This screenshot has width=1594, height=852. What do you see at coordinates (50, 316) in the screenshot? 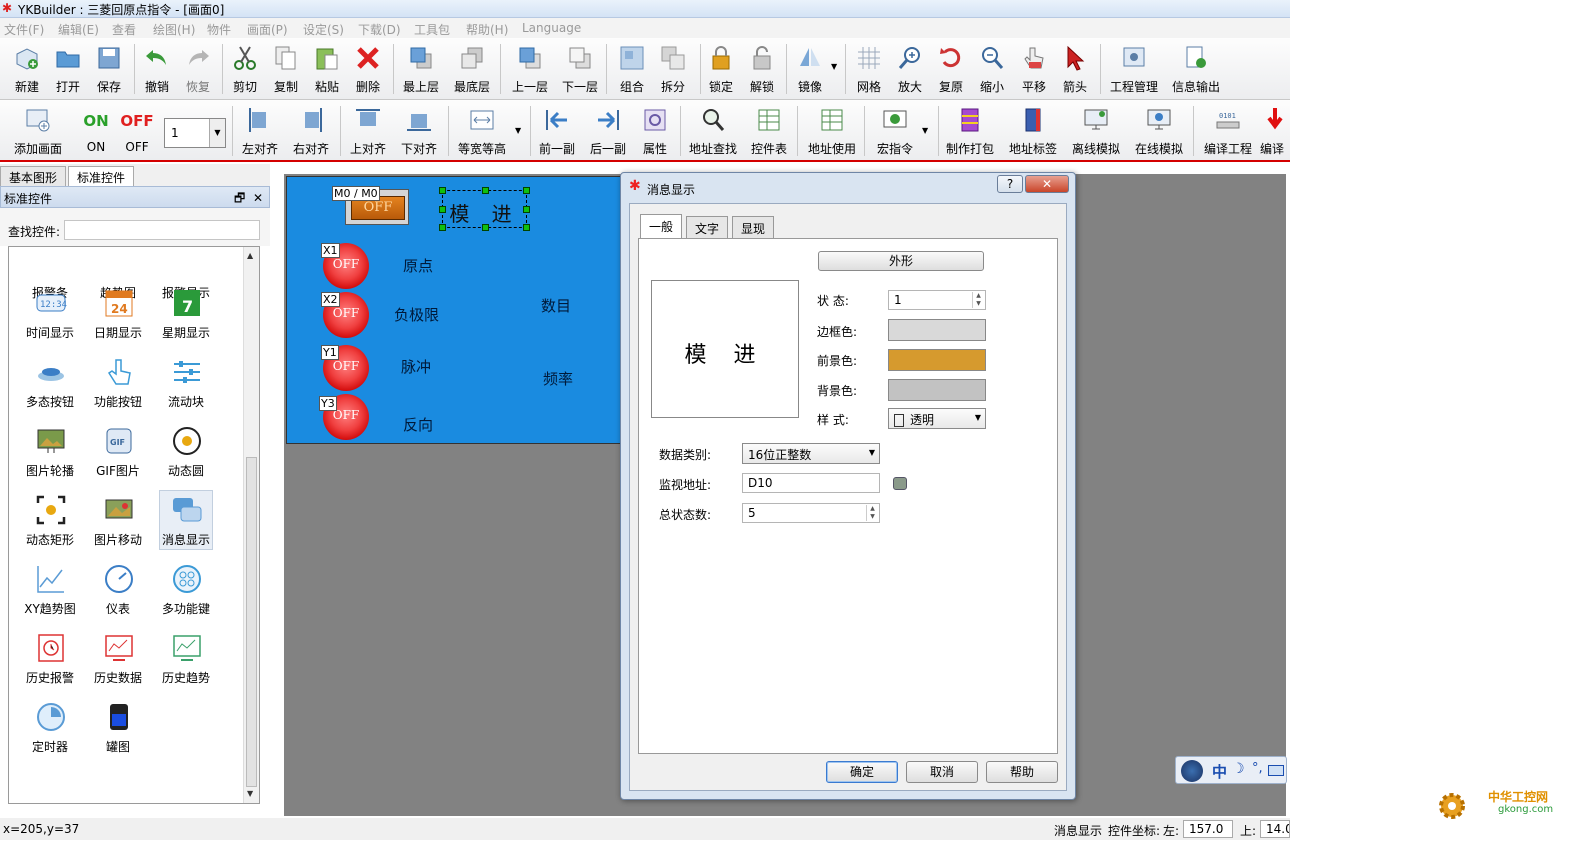
I see `palette-item-time-display: 12:34 时间显示` at bounding box center [50, 316].